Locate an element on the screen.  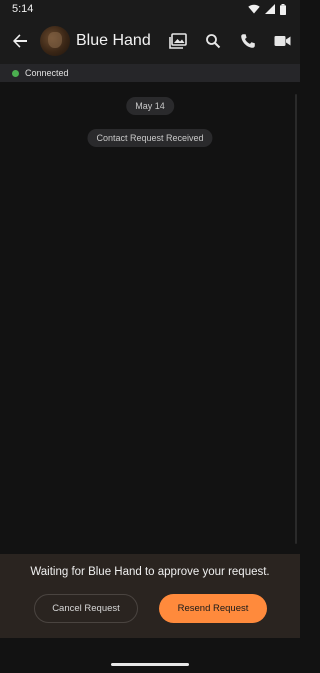
connection-status-label: Connected is located at coordinates (47, 73).